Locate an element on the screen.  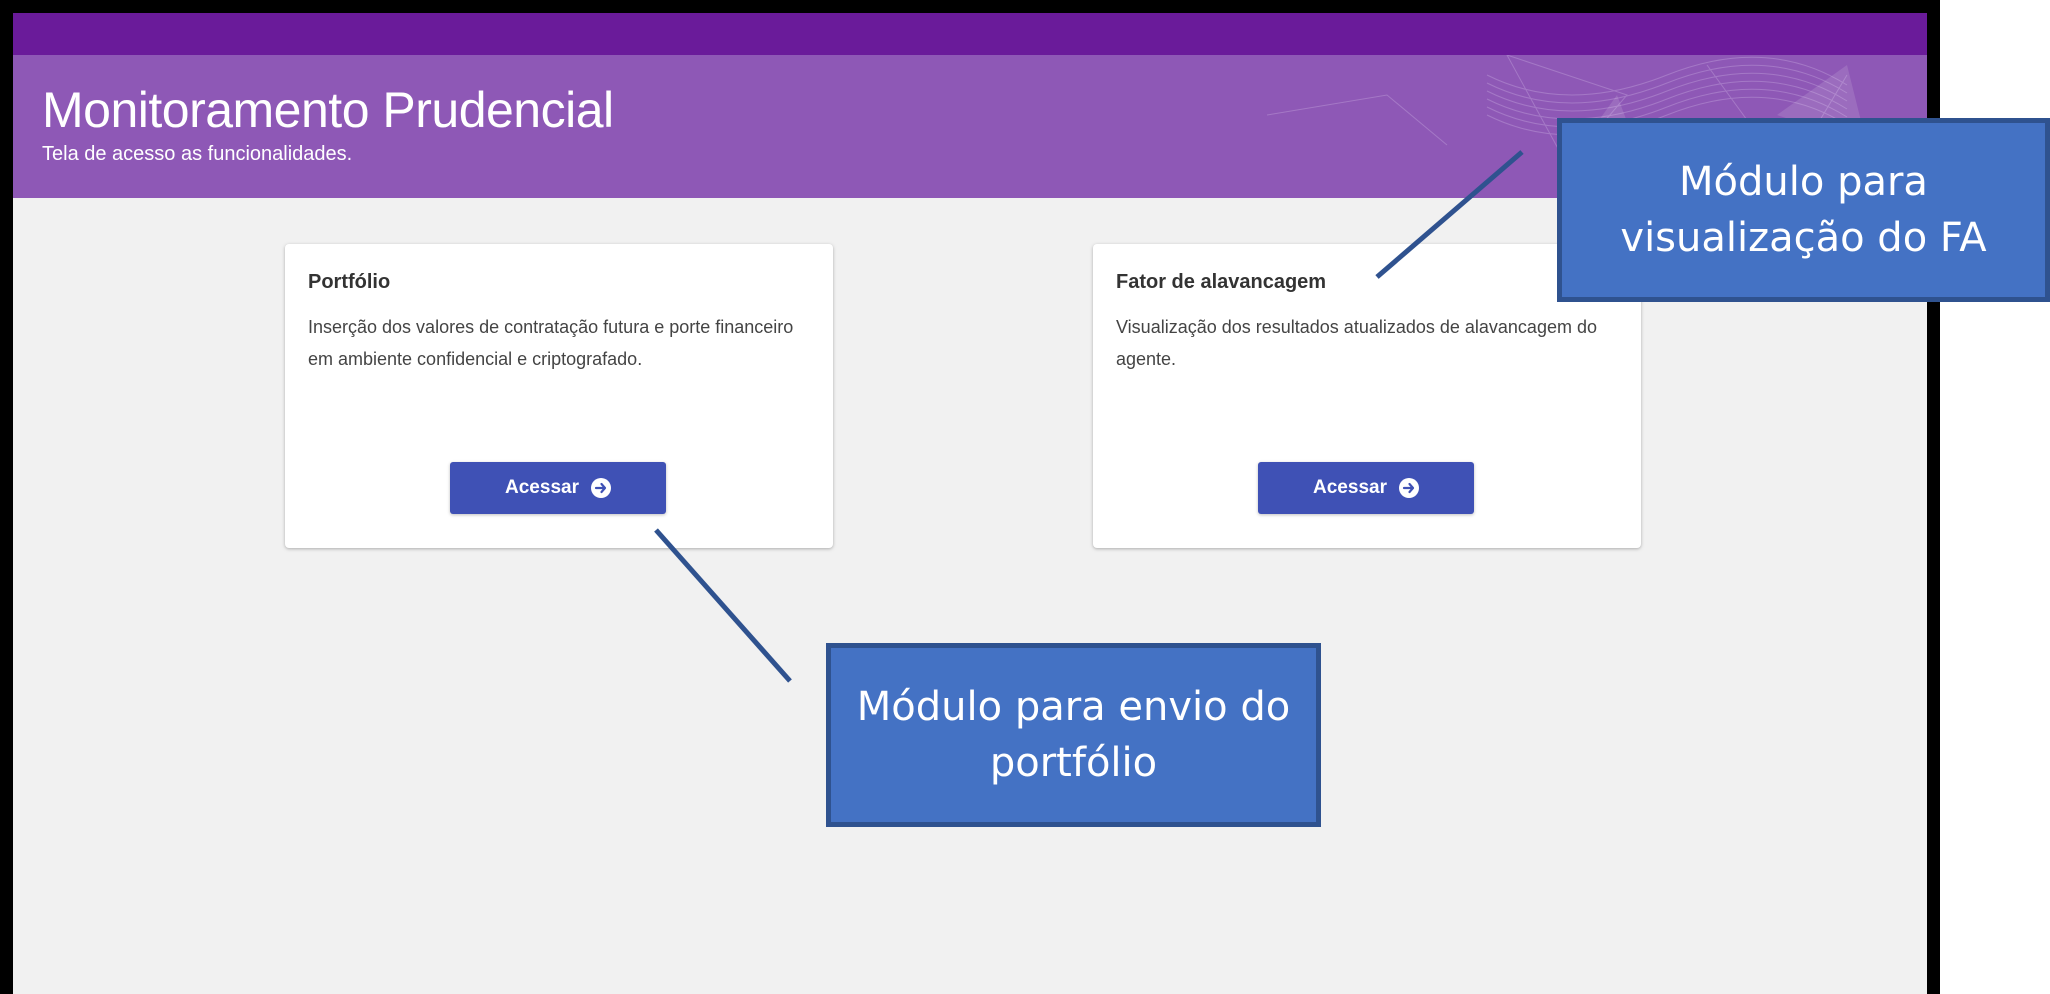
page-subtitle: Tela de acesso as funcionalidades. is located at coordinates (197, 154).